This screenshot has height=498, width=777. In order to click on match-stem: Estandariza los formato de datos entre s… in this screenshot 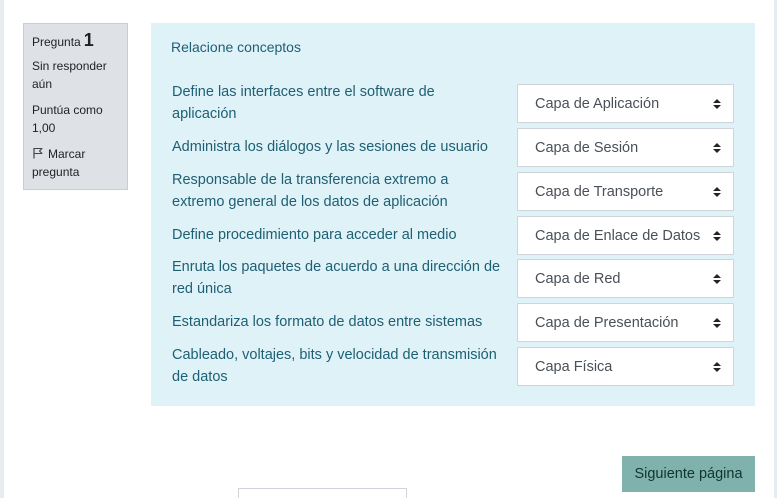, I will do `click(327, 322)`.